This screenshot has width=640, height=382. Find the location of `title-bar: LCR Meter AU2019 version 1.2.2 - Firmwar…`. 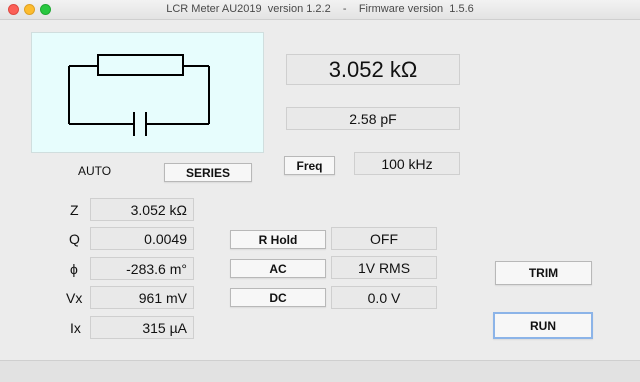

title-bar: LCR Meter AU2019 version 1.2.2 - Firmwar… is located at coordinates (320, 10).